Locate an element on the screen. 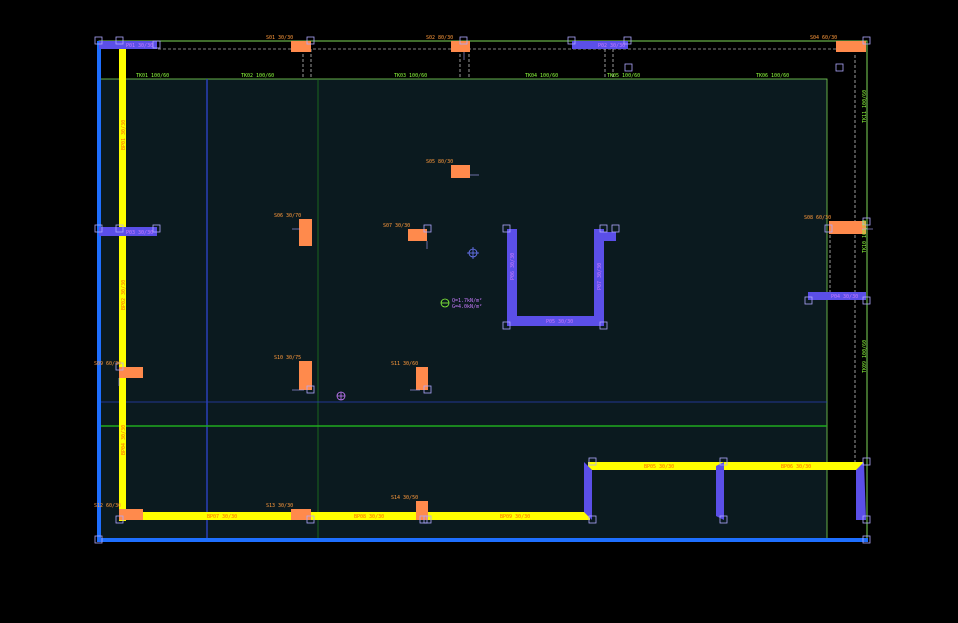  column-S09 is located at coordinates (131, 372).